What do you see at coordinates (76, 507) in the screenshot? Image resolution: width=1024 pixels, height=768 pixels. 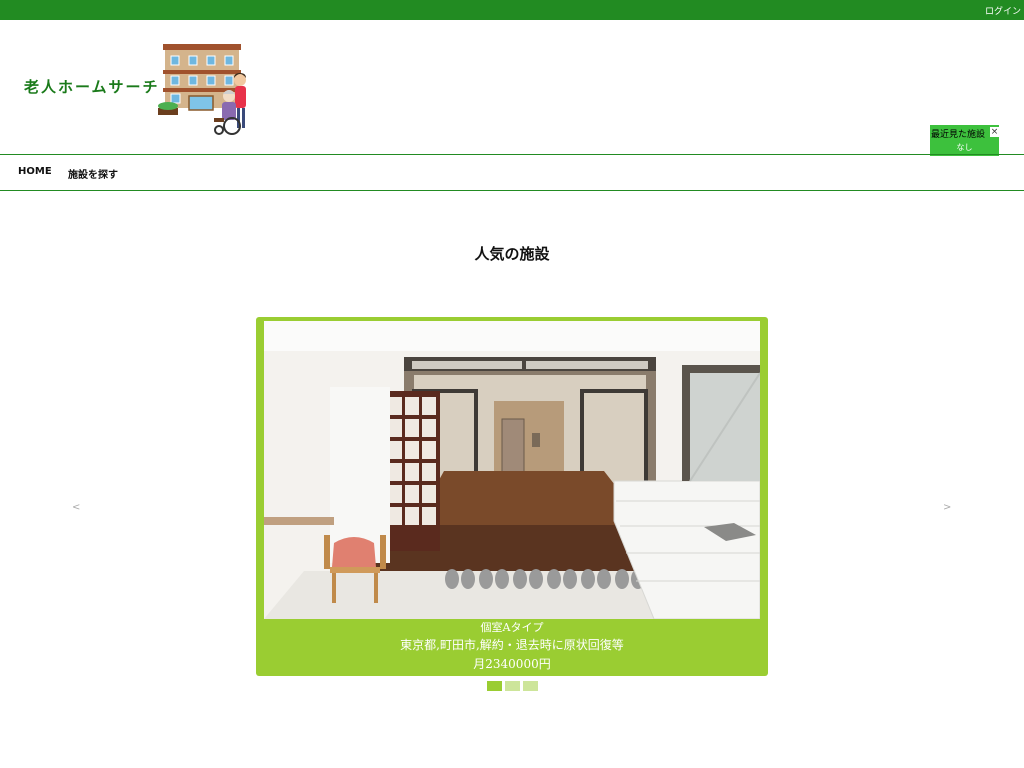 I see `carousel-prev-button: <` at bounding box center [76, 507].